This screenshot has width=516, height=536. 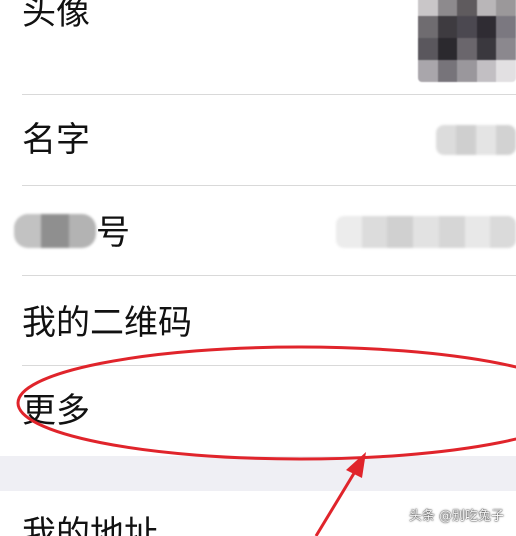 What do you see at coordinates (107, 323) in the screenshot?
I see `qr-code-label: 我的二维码` at bounding box center [107, 323].